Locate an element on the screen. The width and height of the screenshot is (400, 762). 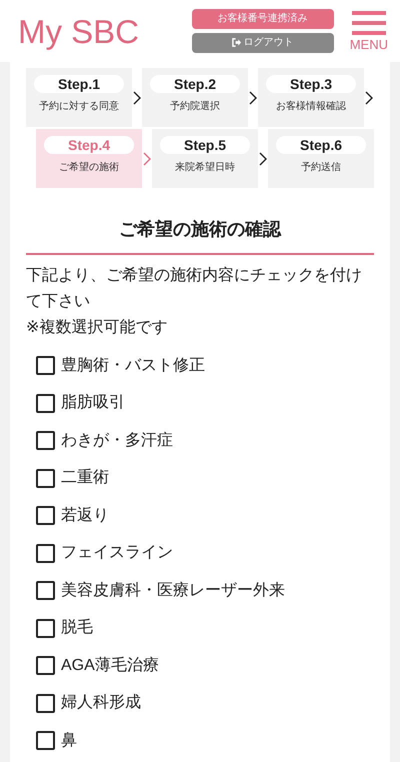
treatment-label: 鼻 is located at coordinates (69, 740).